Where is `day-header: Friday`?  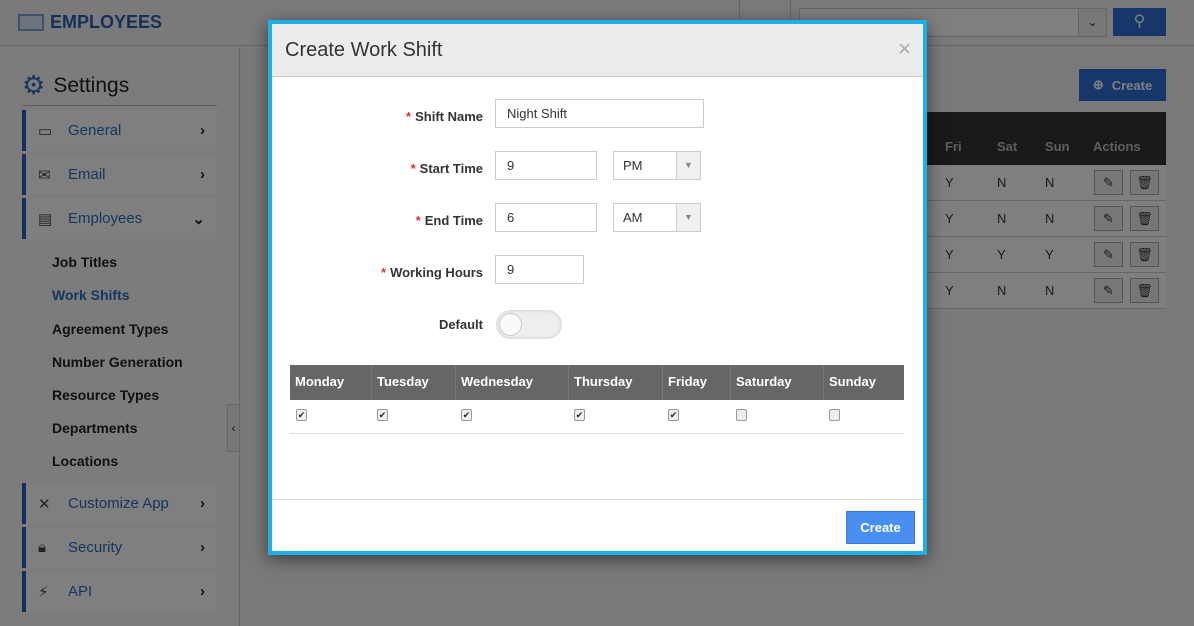 day-header: Friday is located at coordinates (696, 382).